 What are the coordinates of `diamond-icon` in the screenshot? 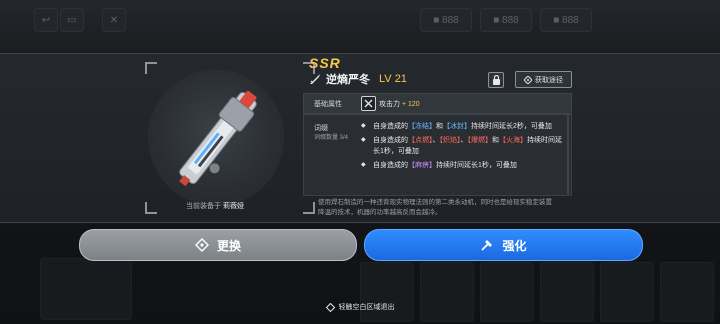 It's located at (528, 79).